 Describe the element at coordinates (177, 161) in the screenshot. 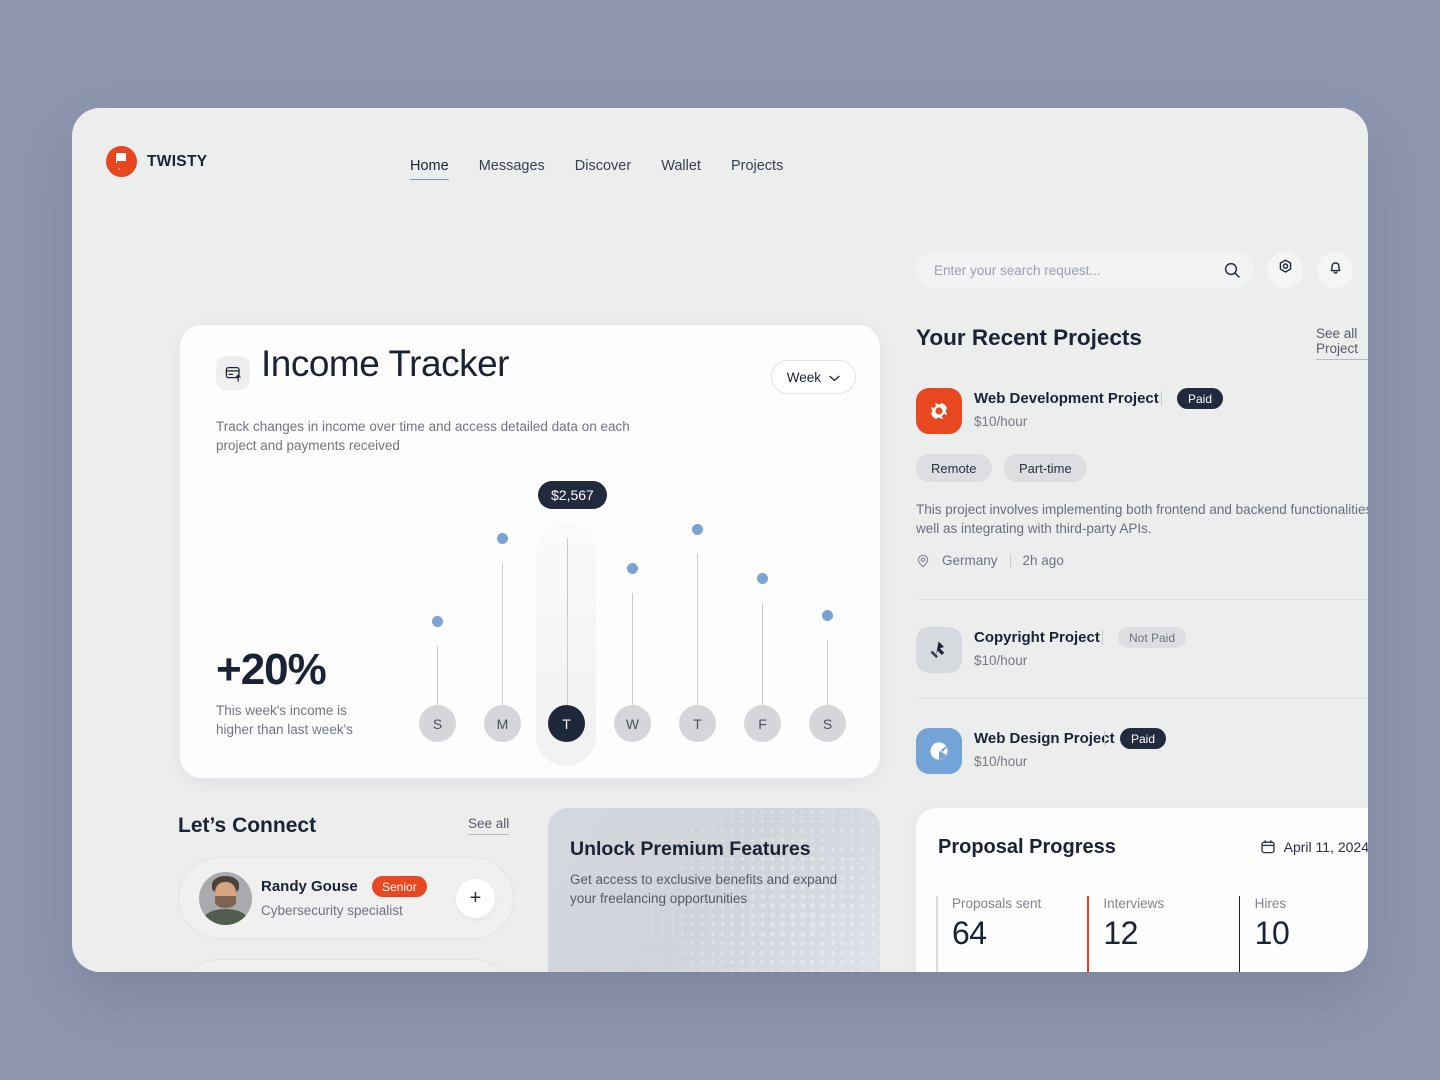

I see `brand-name: TWISTY` at that location.